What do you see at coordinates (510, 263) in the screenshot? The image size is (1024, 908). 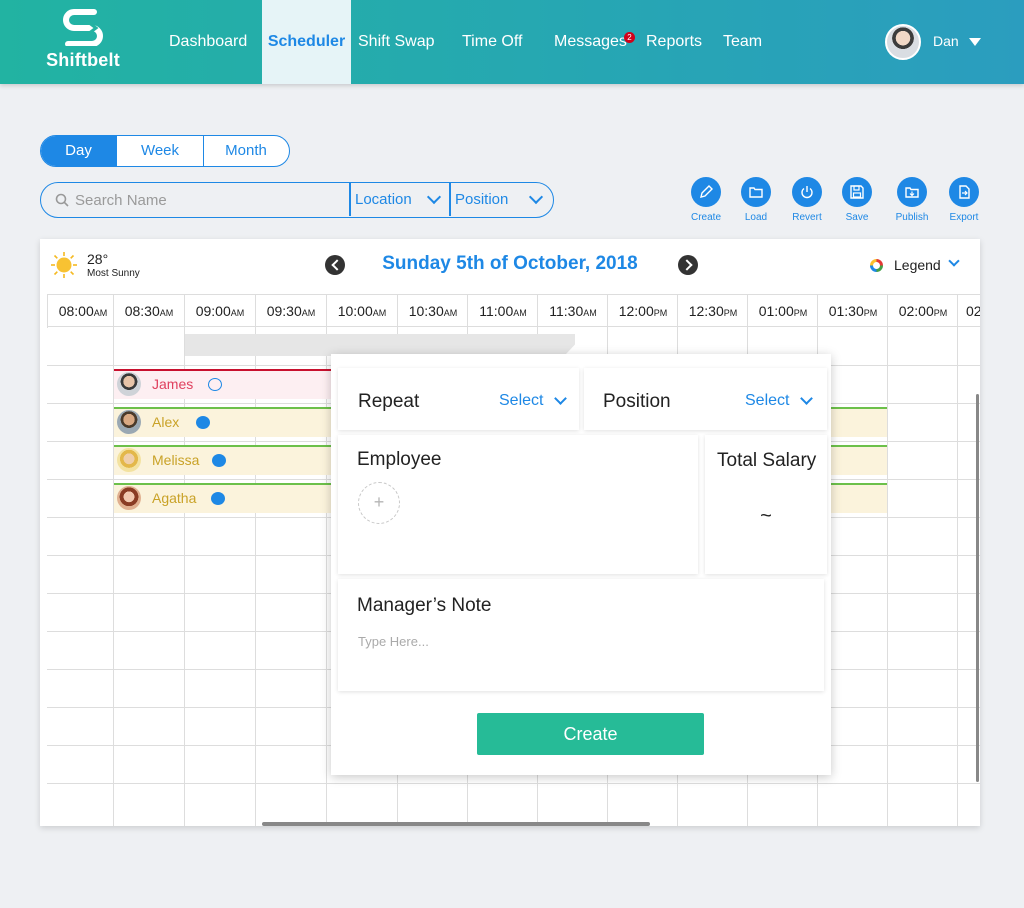 I see `date-title: Sunday 5th of October, 2018` at bounding box center [510, 263].